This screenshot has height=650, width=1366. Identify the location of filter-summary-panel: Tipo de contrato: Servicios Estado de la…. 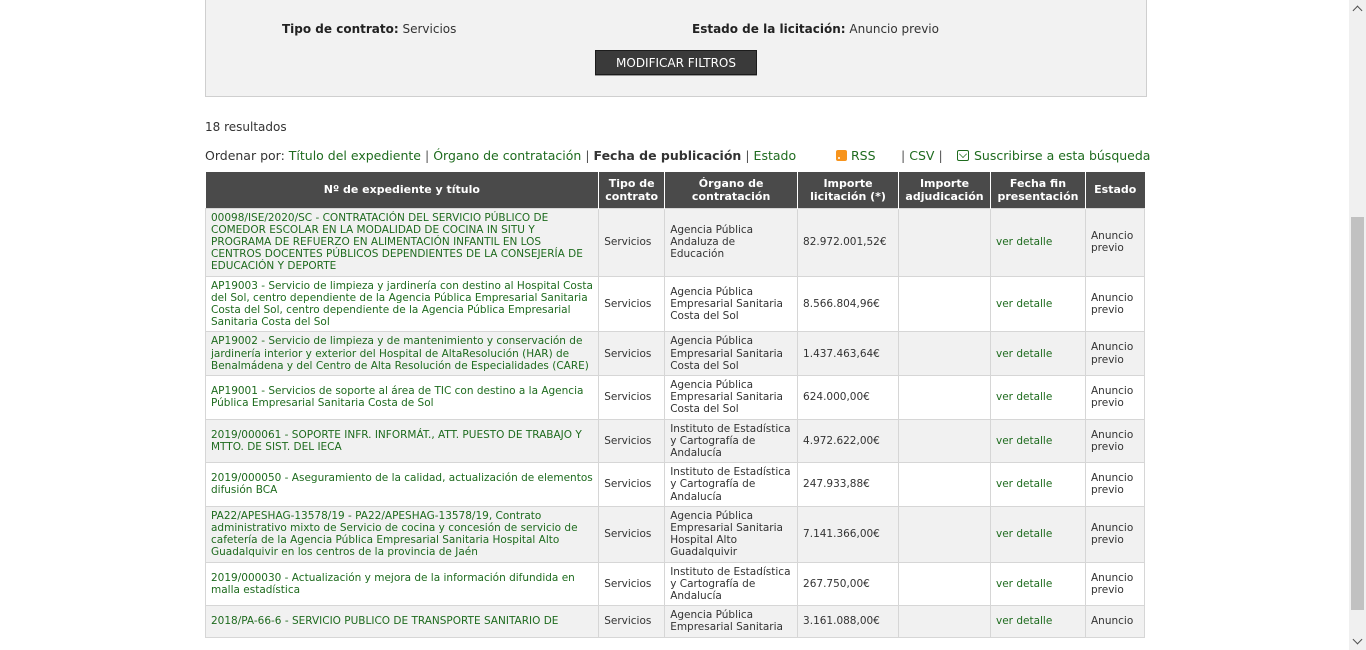
(676, 48).